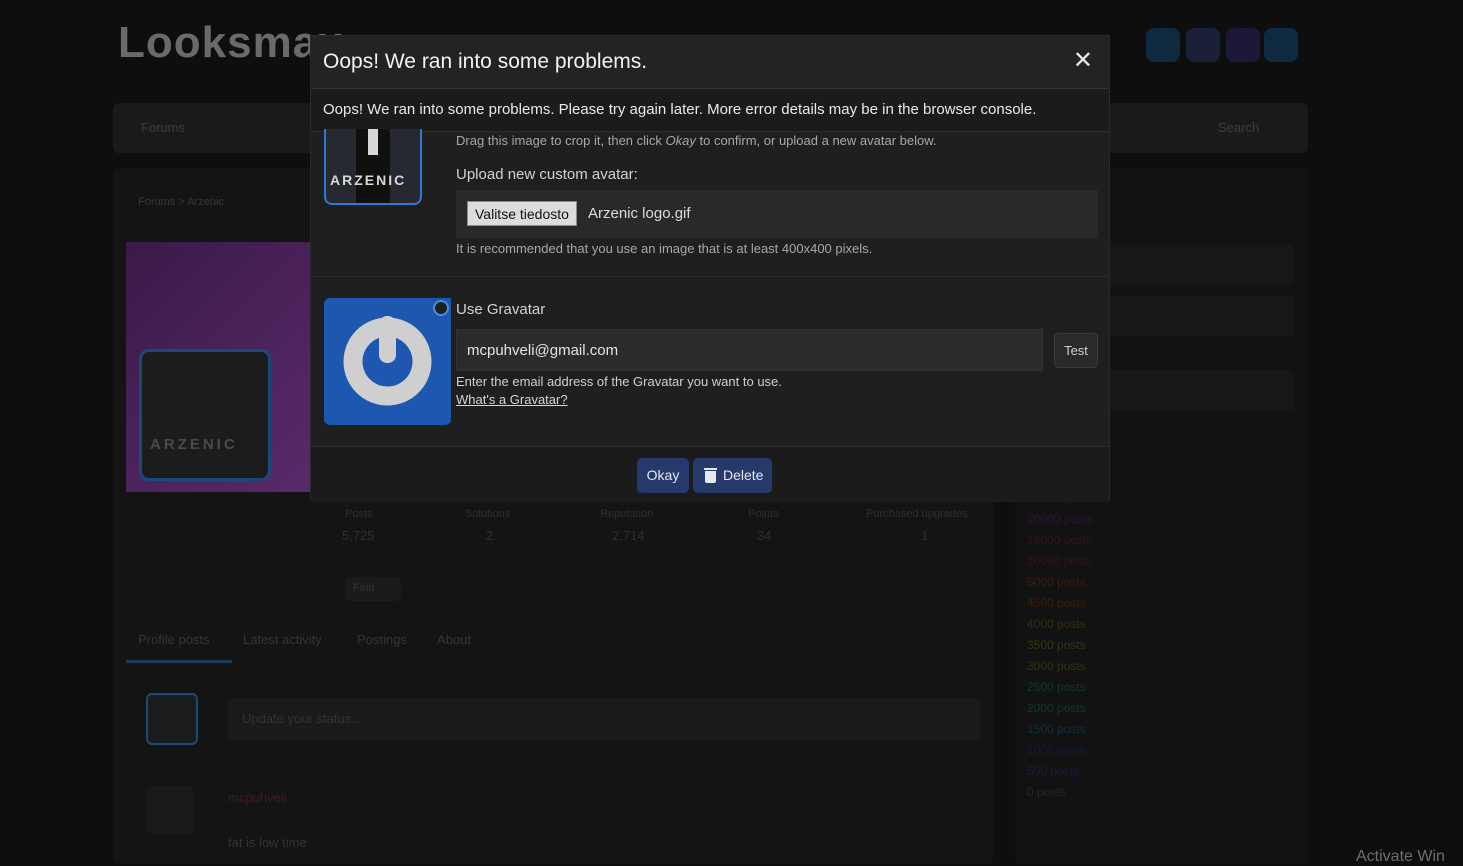 The image size is (1463, 866). What do you see at coordinates (925, 535) in the screenshot?
I see `stat-value: 1` at bounding box center [925, 535].